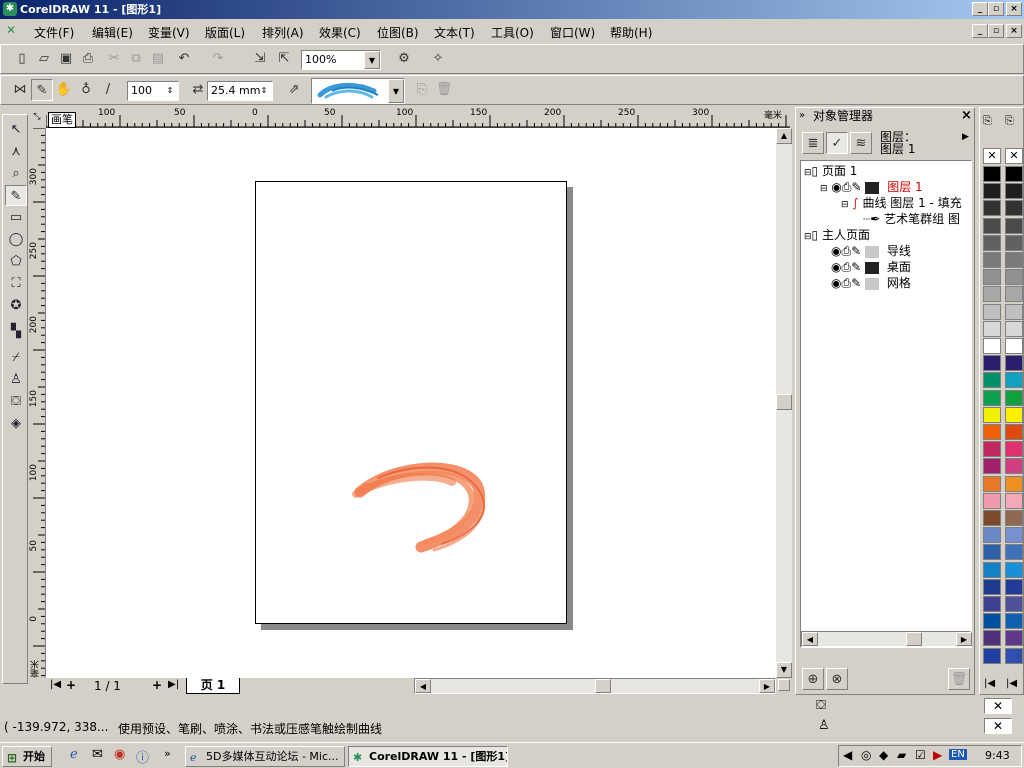 This screenshot has height=768, width=1024. I want to click on basic-shapes-tool-icon: ⛶, so click(16, 283).